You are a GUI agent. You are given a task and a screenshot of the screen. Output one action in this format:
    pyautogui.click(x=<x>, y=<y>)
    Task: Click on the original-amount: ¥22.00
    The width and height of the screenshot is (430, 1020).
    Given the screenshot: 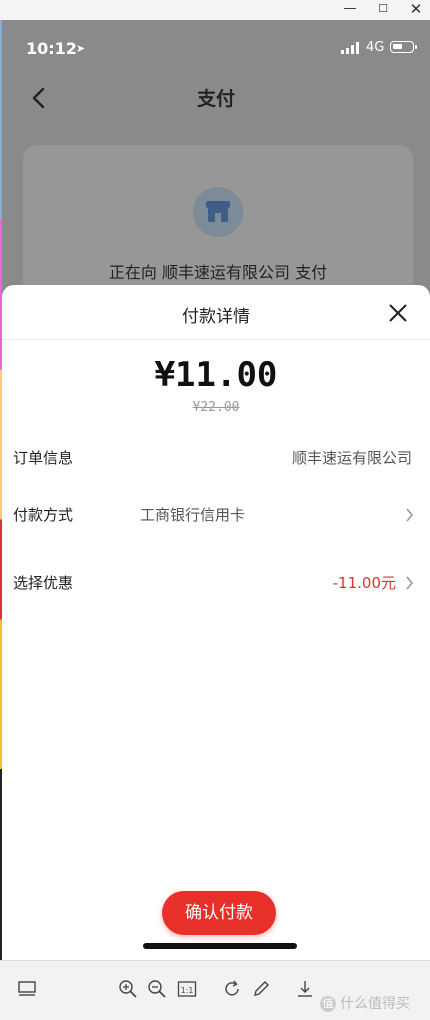 What is the action you would take?
    pyautogui.click(x=216, y=407)
    